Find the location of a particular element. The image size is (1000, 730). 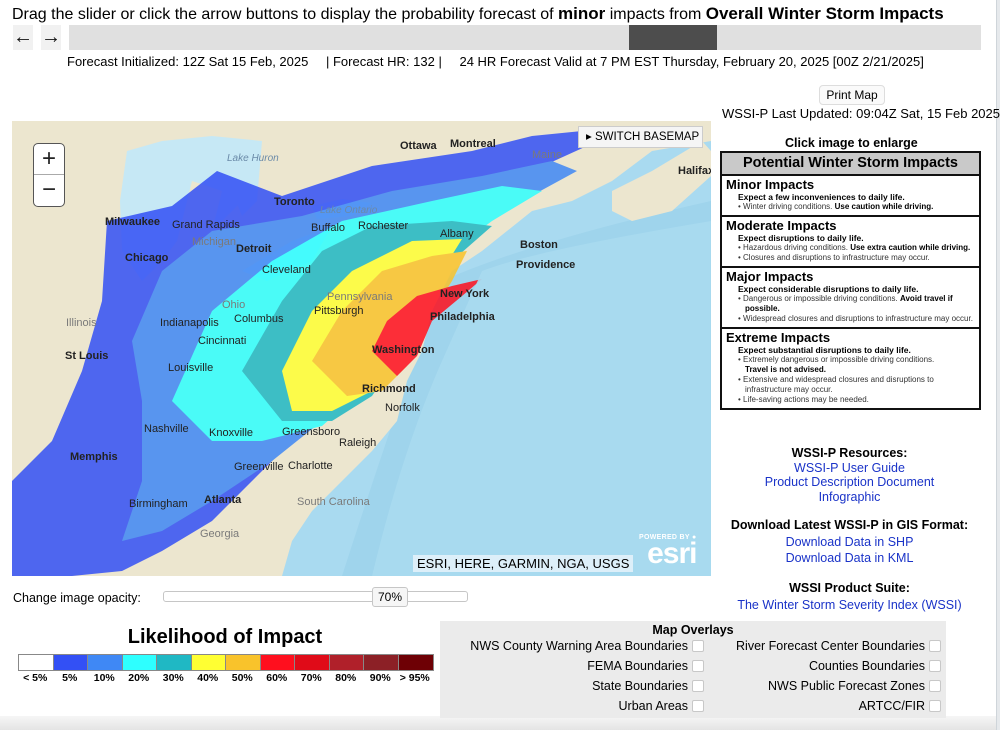

wssi-link: The Winter Storm Severity Index (WSSI) is located at coordinates (849, 605).